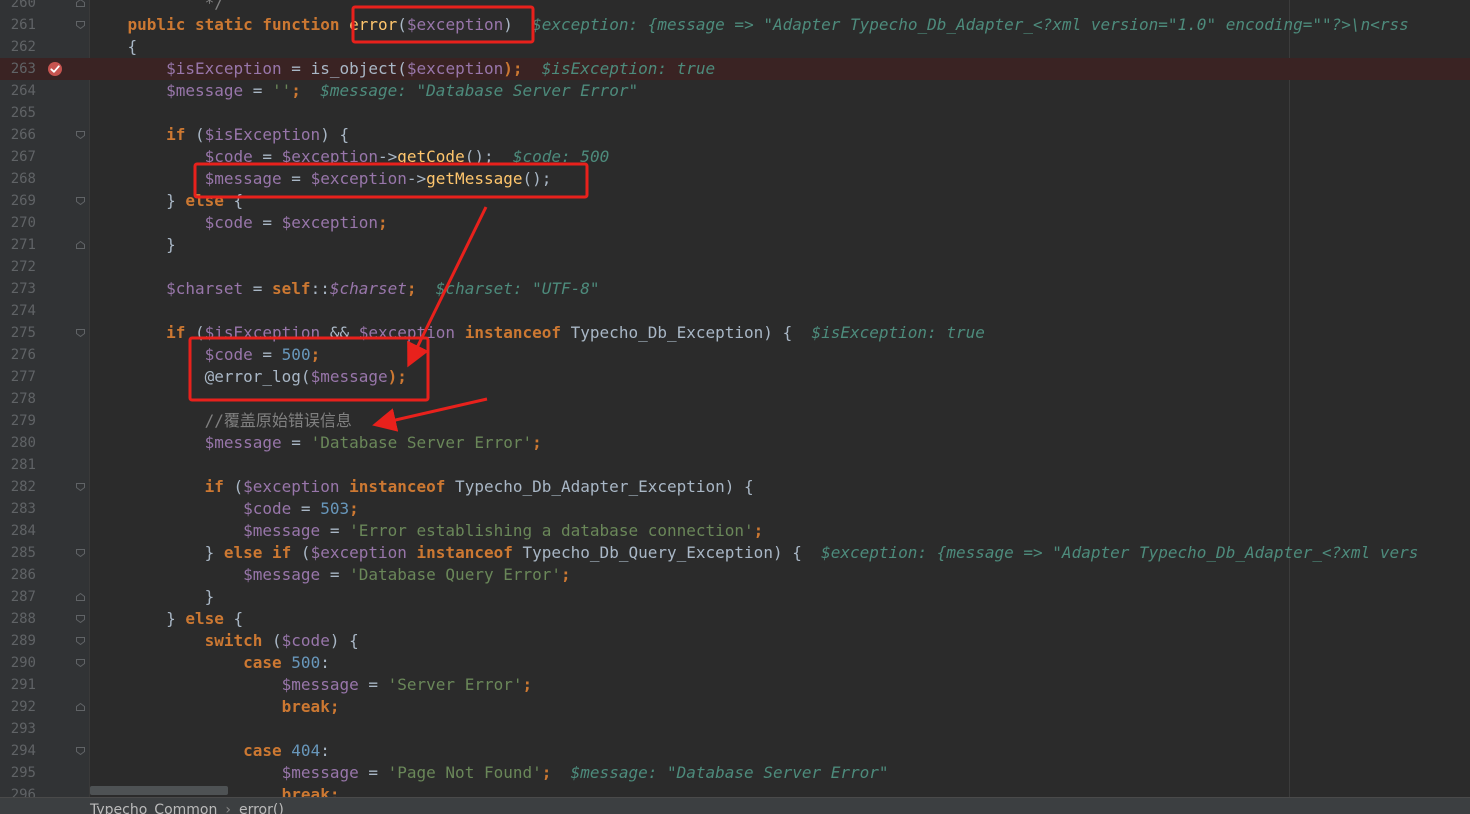 This screenshot has width=1470, height=814. I want to click on code-line: 271 }, so click(735, 245).